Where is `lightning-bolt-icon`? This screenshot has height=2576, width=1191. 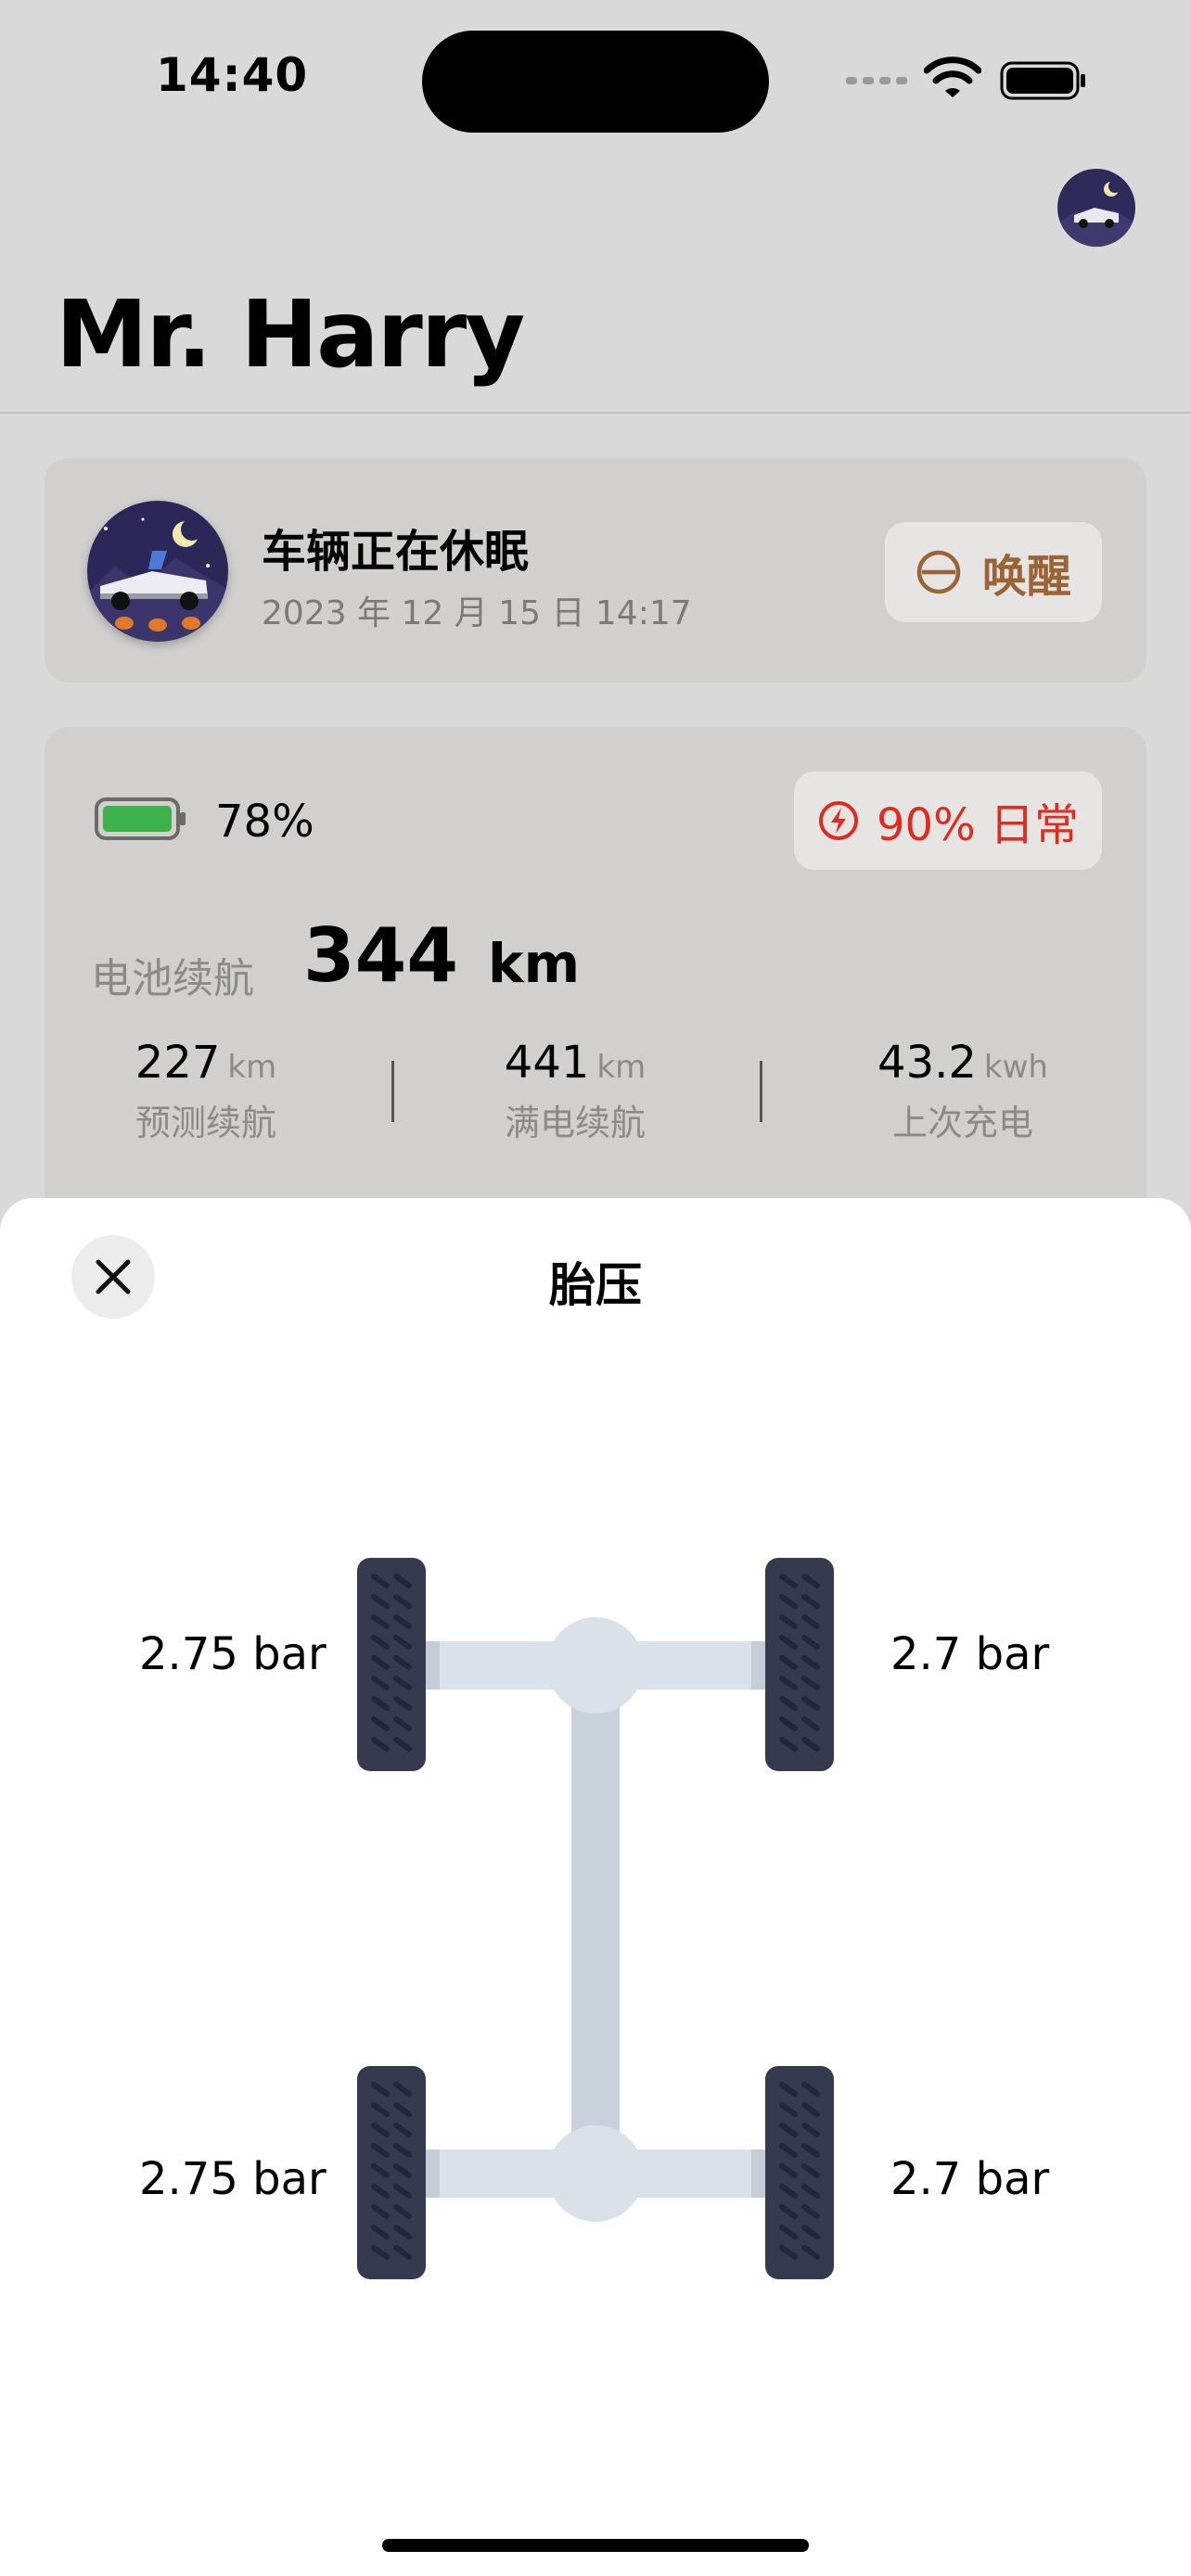
lightning-bolt-icon is located at coordinates (839, 820).